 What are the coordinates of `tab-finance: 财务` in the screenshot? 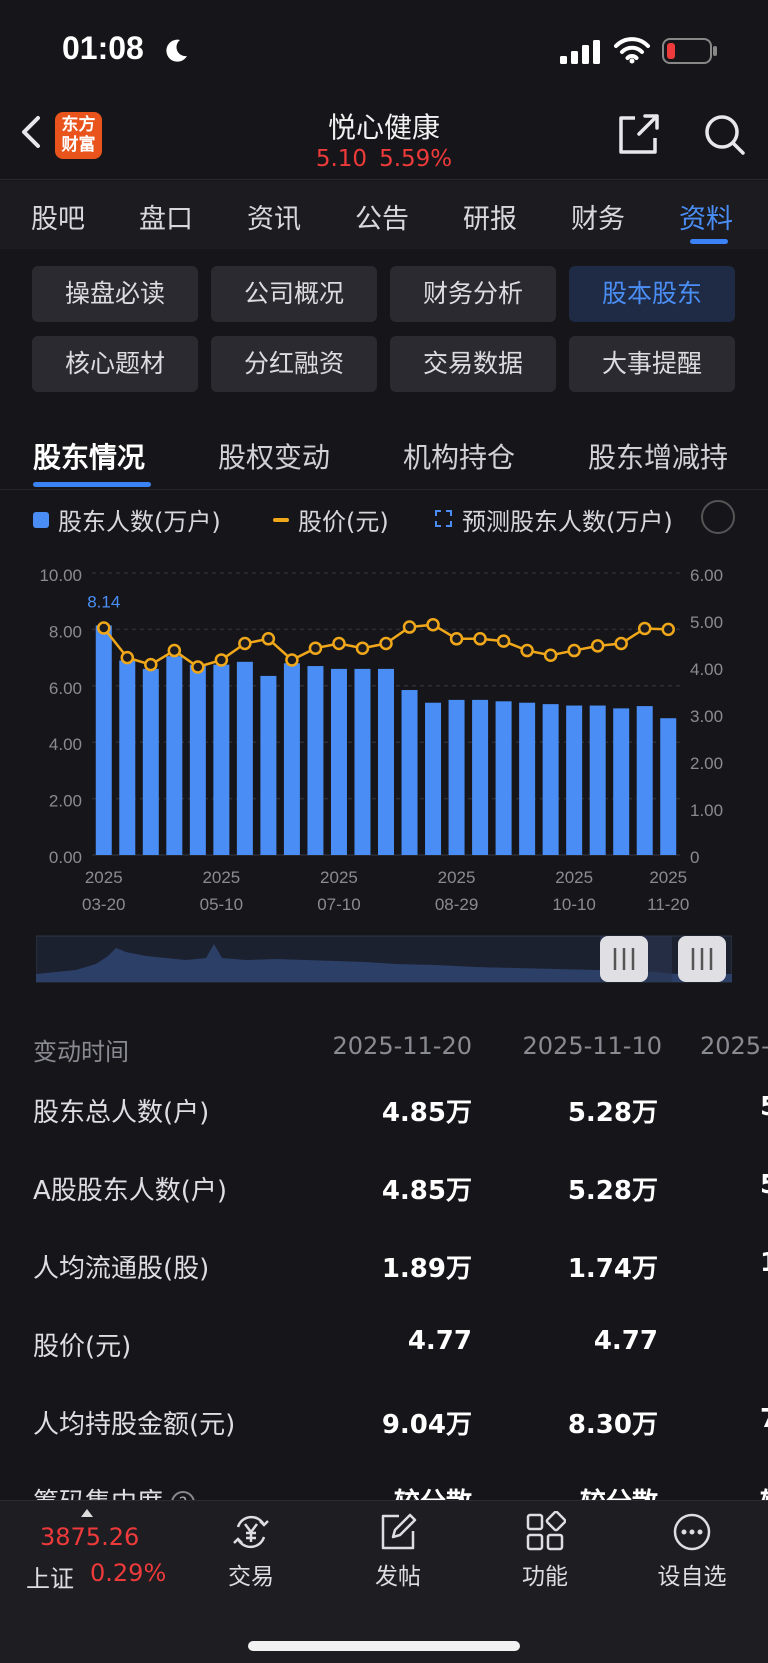 It's located at (598, 216).